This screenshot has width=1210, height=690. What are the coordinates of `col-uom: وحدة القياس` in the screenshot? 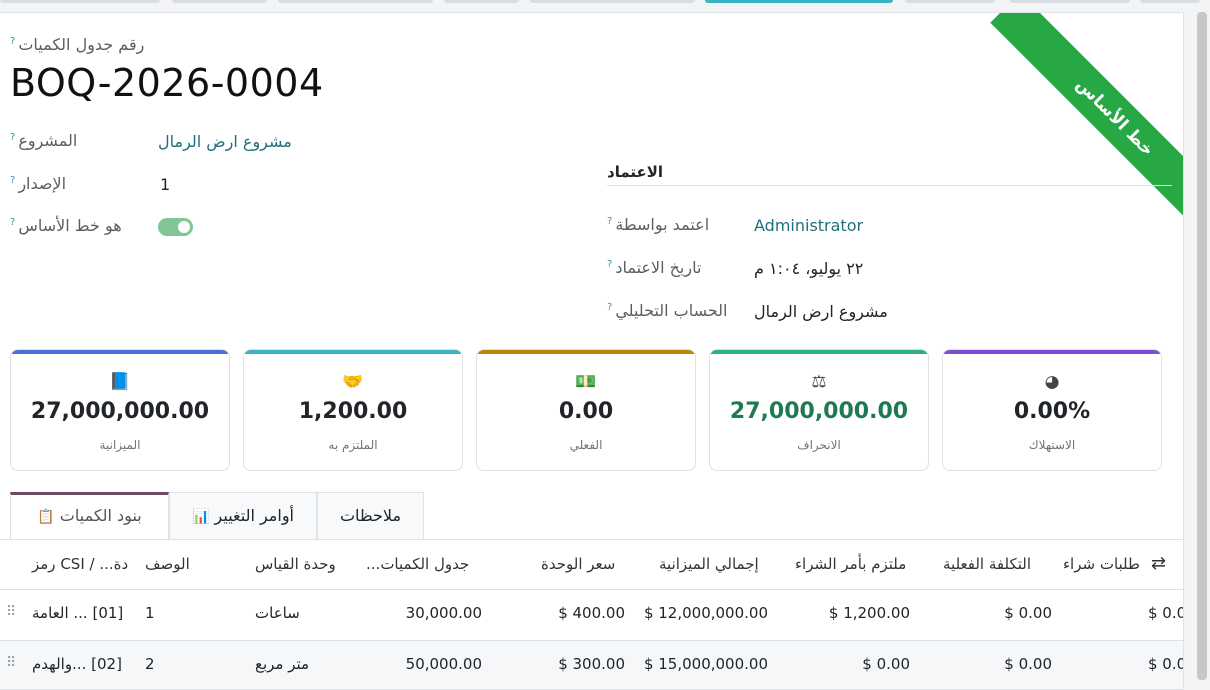 It's located at (295, 564).